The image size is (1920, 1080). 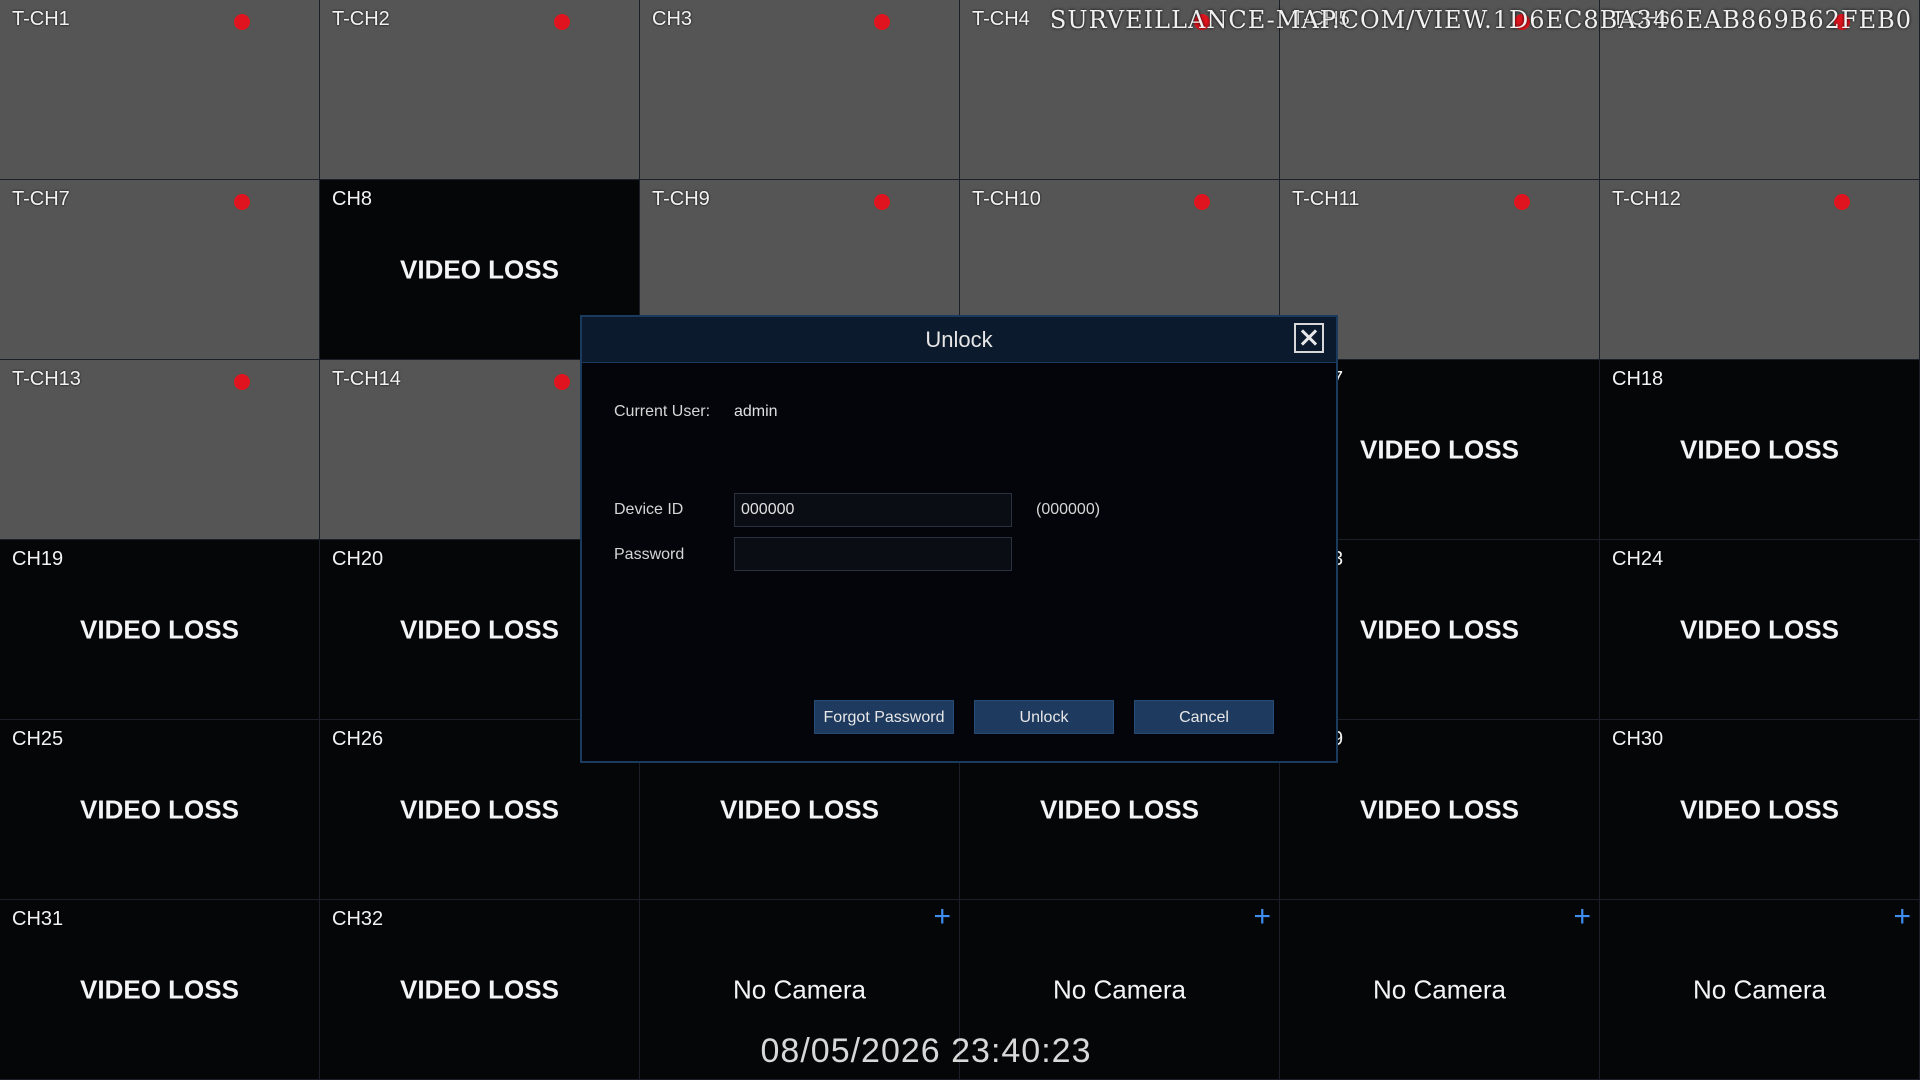 I want to click on camera-tile: T-CH7, so click(x=160, y=270).